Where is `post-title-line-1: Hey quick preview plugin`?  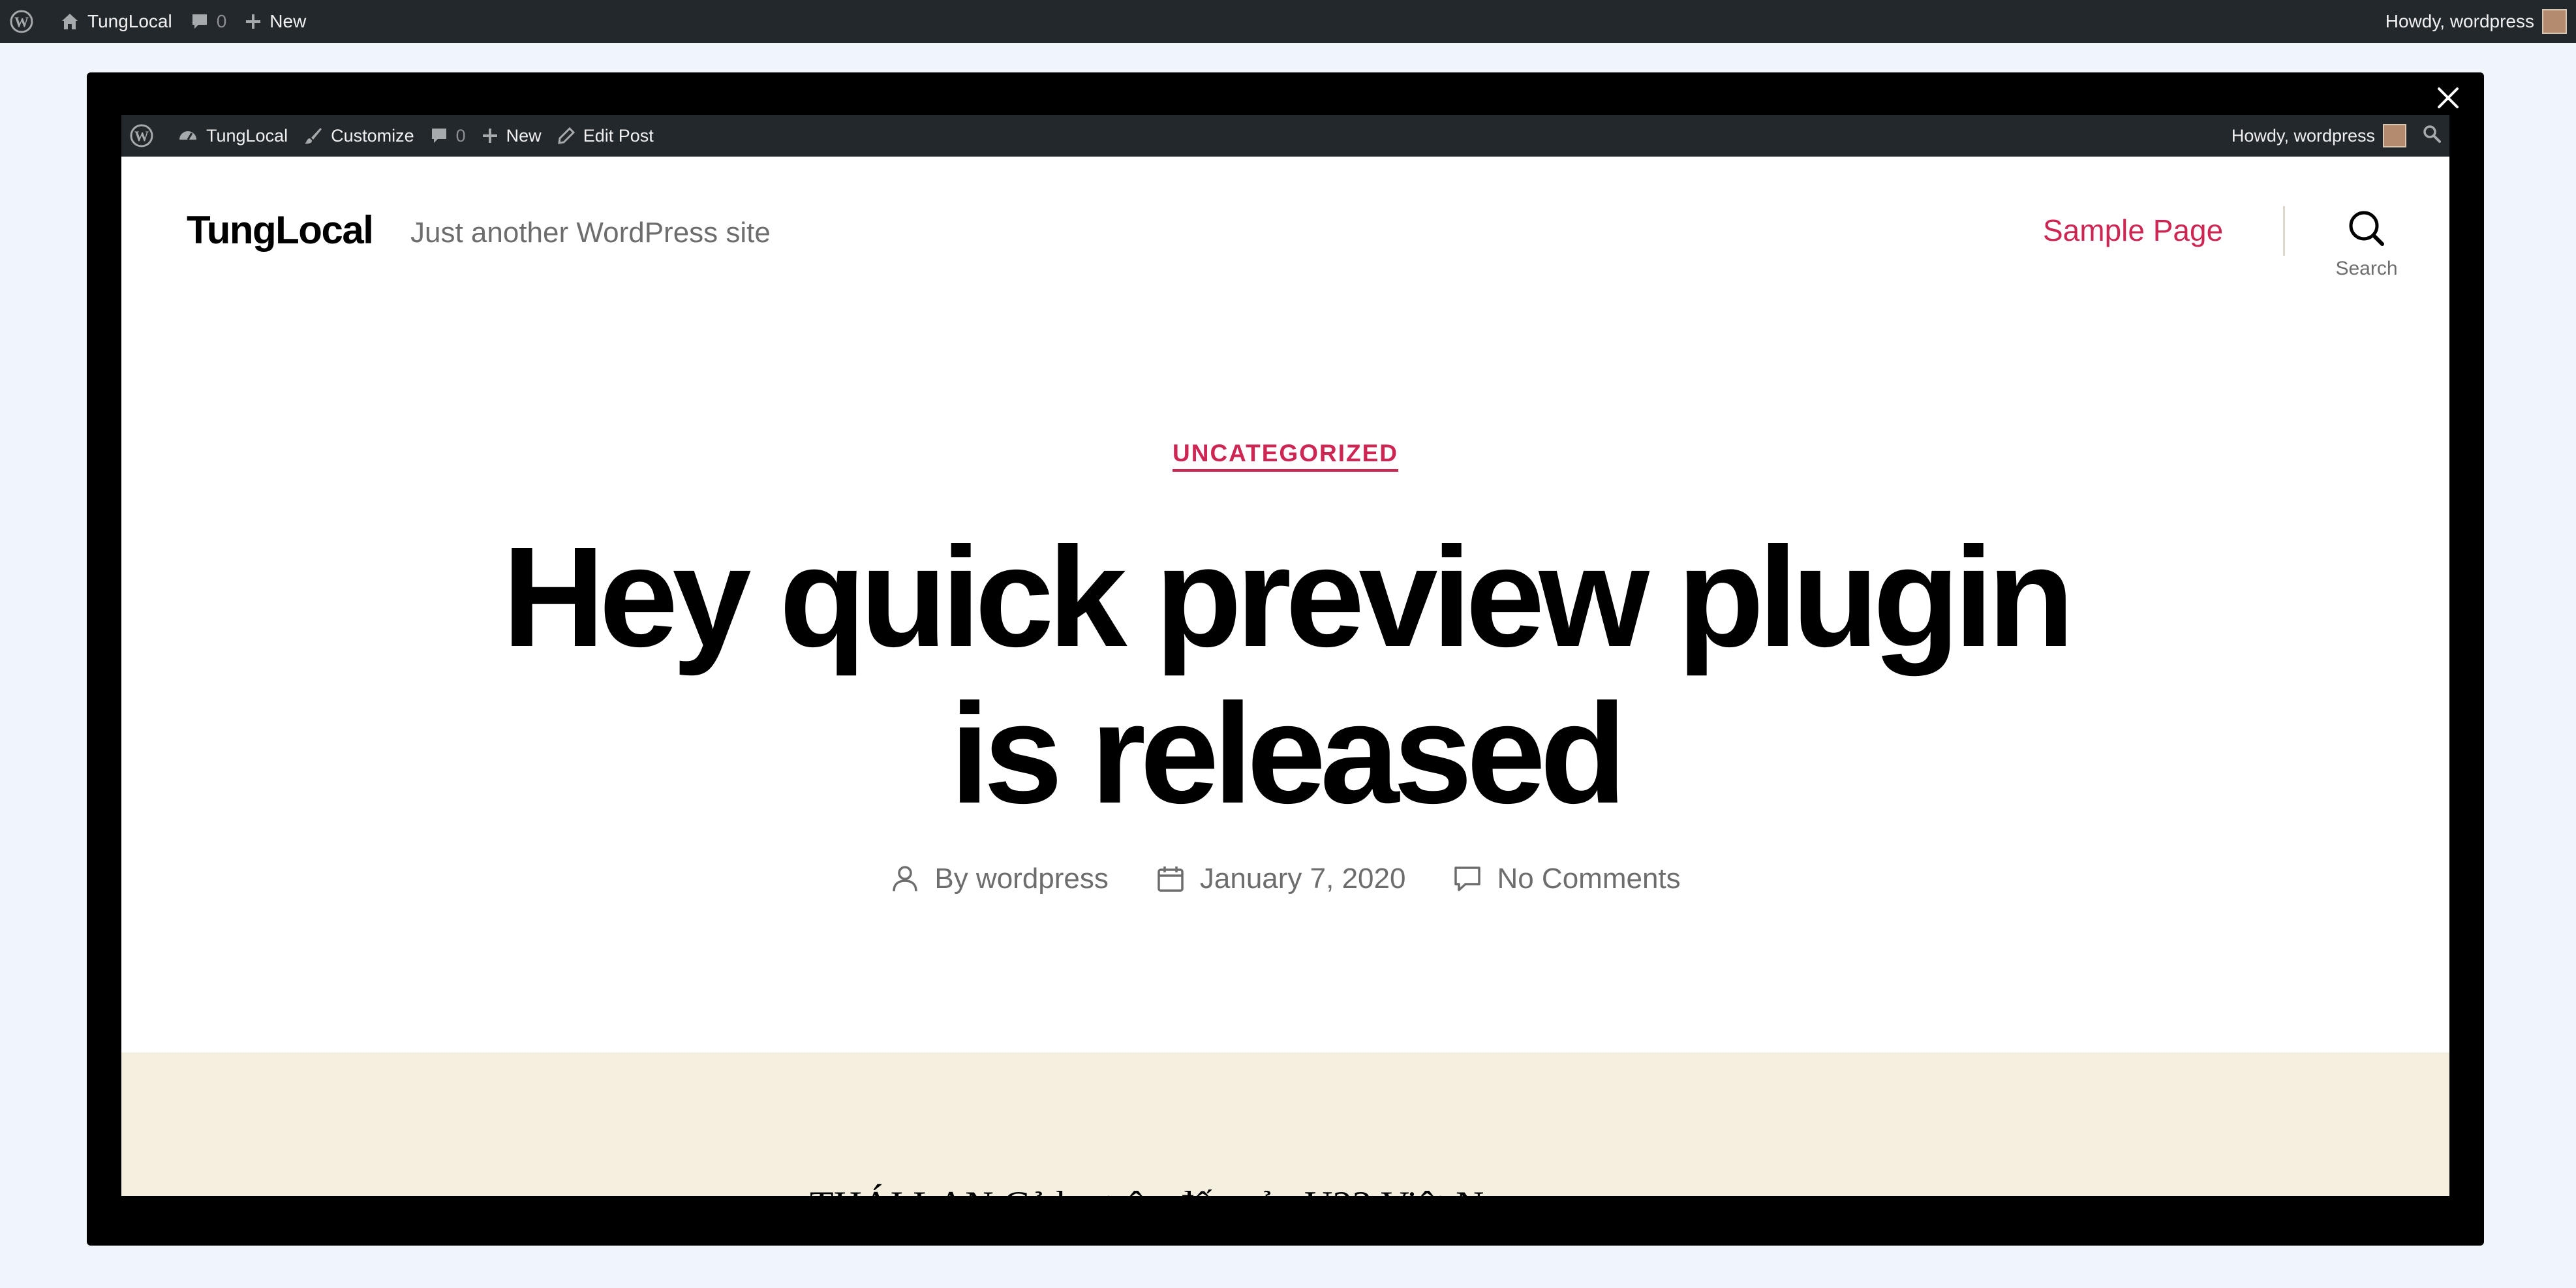
post-title-line-1: Hey quick preview plugin is located at coordinates (1288, 597).